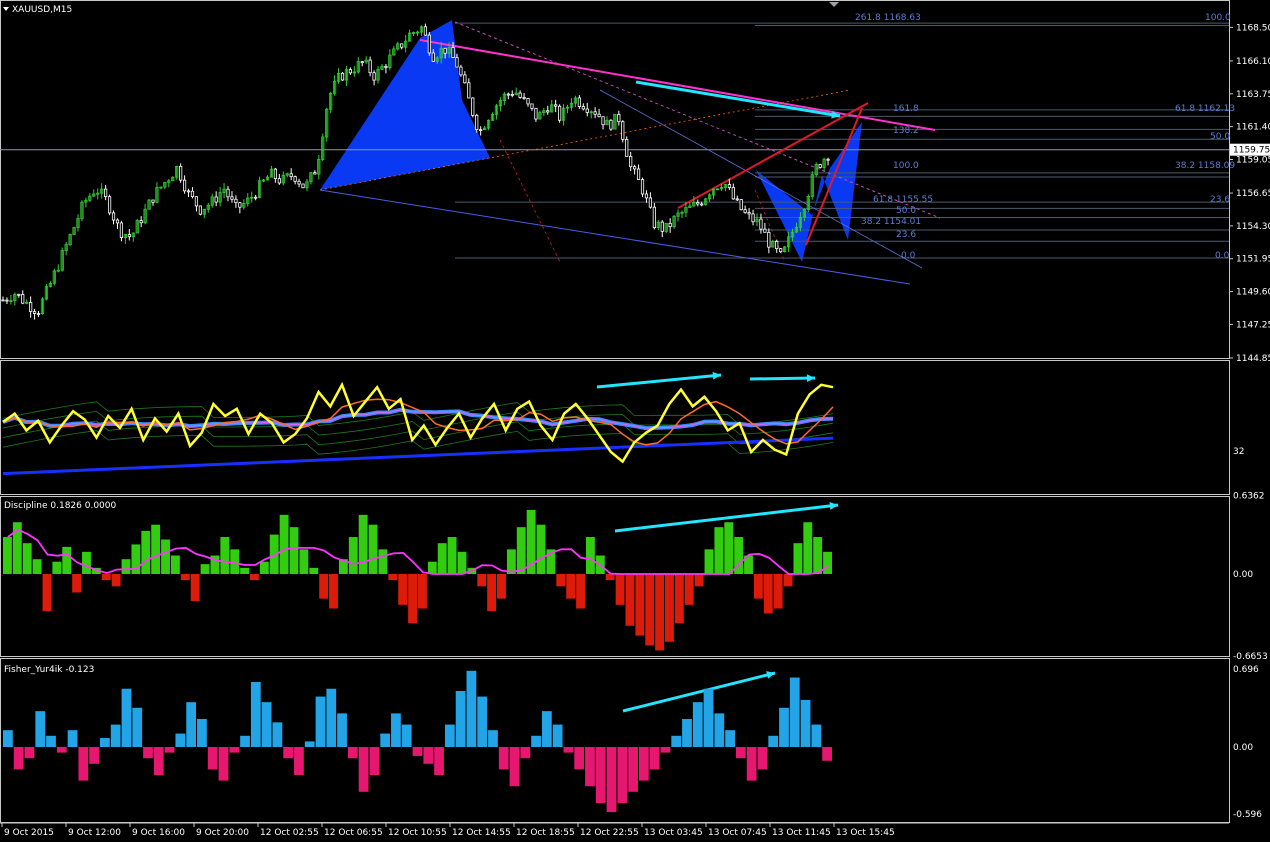 This screenshot has width=1270, height=842. What do you see at coordinates (353, 833) in the screenshot?
I see `time-tick-label: 12 Oct 06:55` at bounding box center [353, 833].